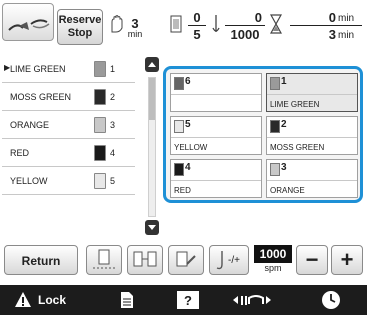 Image resolution: width=367 pixels, height=315 pixels. I want to click on color-done: 0, so click(197, 17).